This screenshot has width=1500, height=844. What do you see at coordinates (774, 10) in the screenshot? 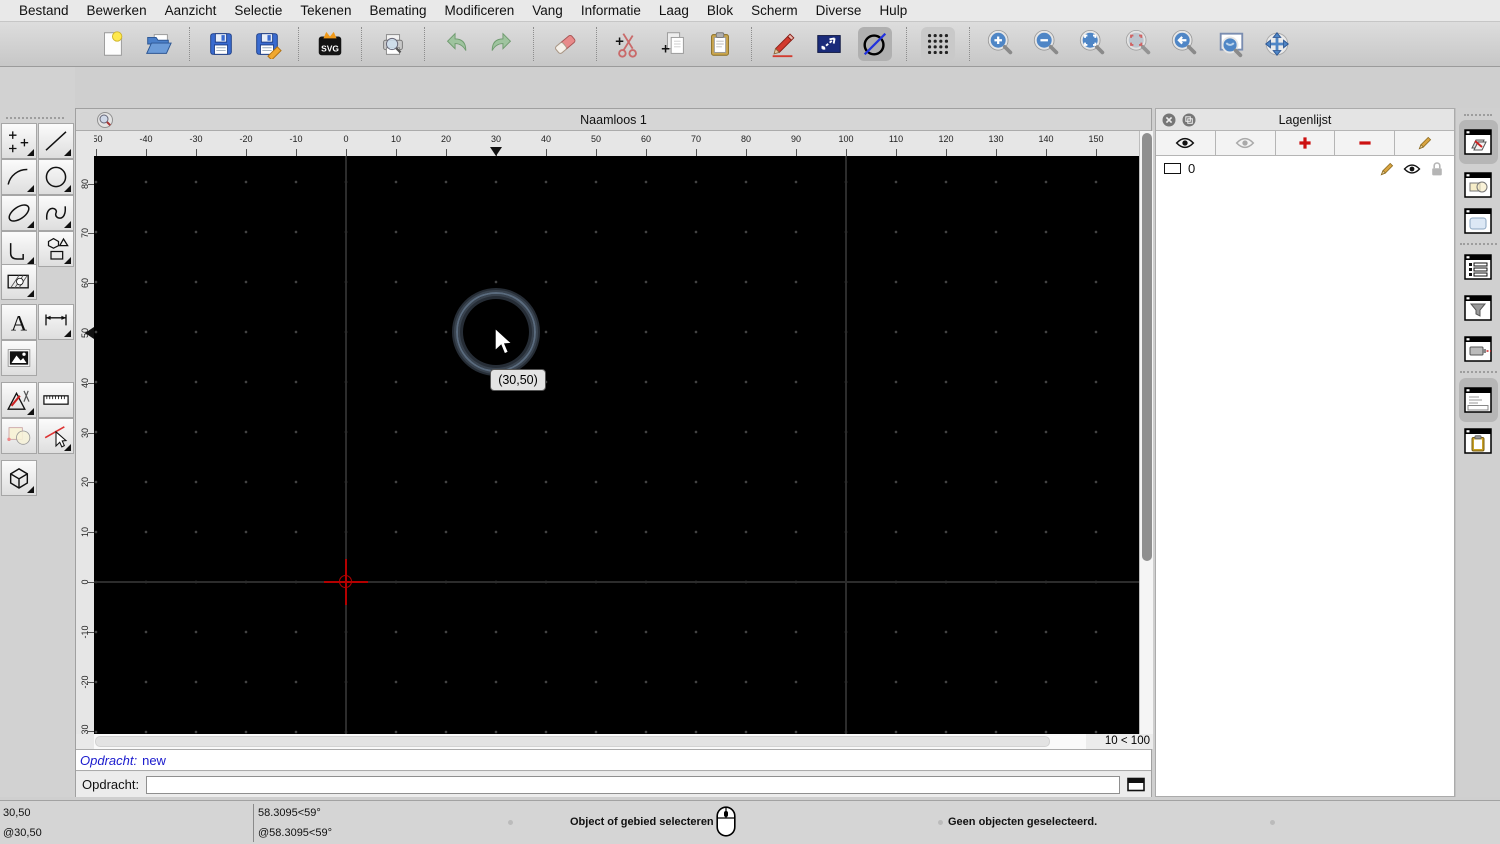
I see `menu-item-scherm: Scherm` at bounding box center [774, 10].